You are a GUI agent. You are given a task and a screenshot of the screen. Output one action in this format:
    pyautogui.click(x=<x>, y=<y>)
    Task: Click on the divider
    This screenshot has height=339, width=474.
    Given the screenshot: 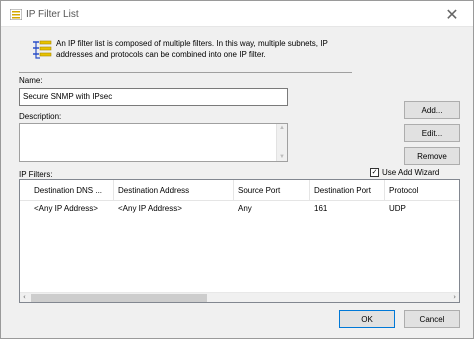 What is the action you would take?
    pyautogui.click(x=185, y=72)
    